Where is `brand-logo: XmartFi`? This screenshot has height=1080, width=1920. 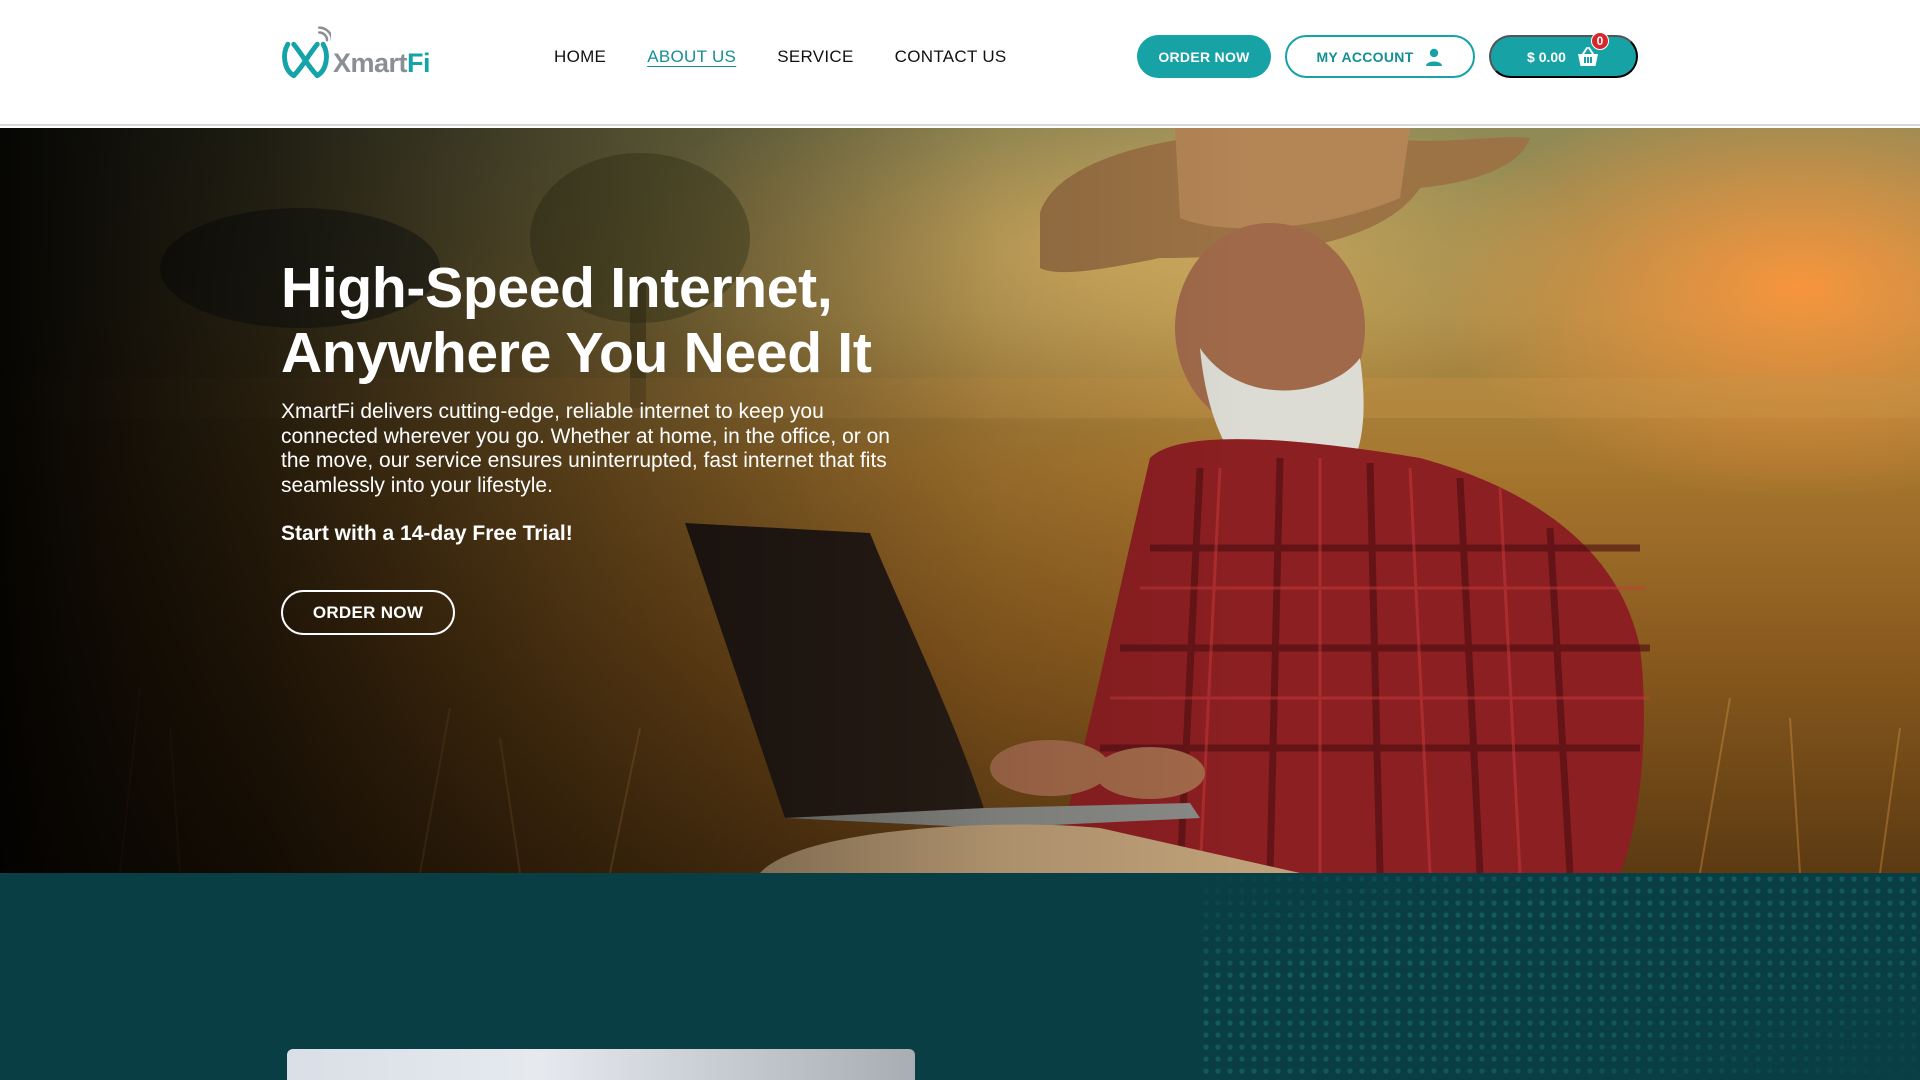 brand-logo: XmartFi is located at coordinates (355, 57).